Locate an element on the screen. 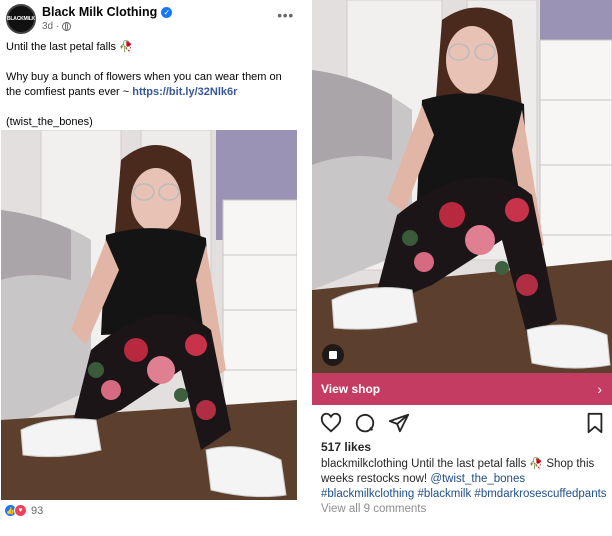  ig-username: blackmilkclothing is located at coordinates (364, 464).